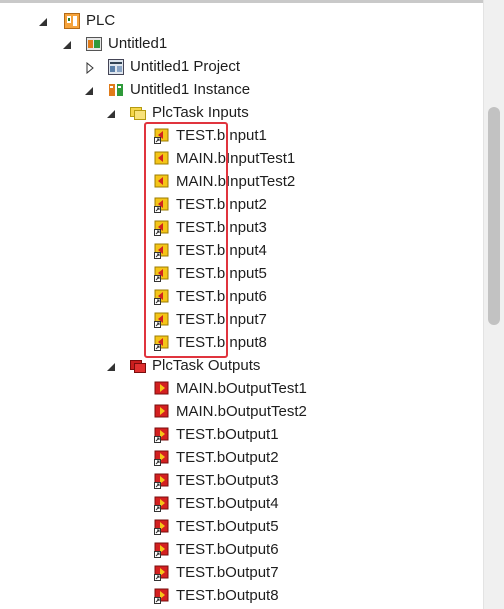 This screenshot has width=504, height=609. I want to click on tree-label: TEST.bInput6, so click(221, 296).